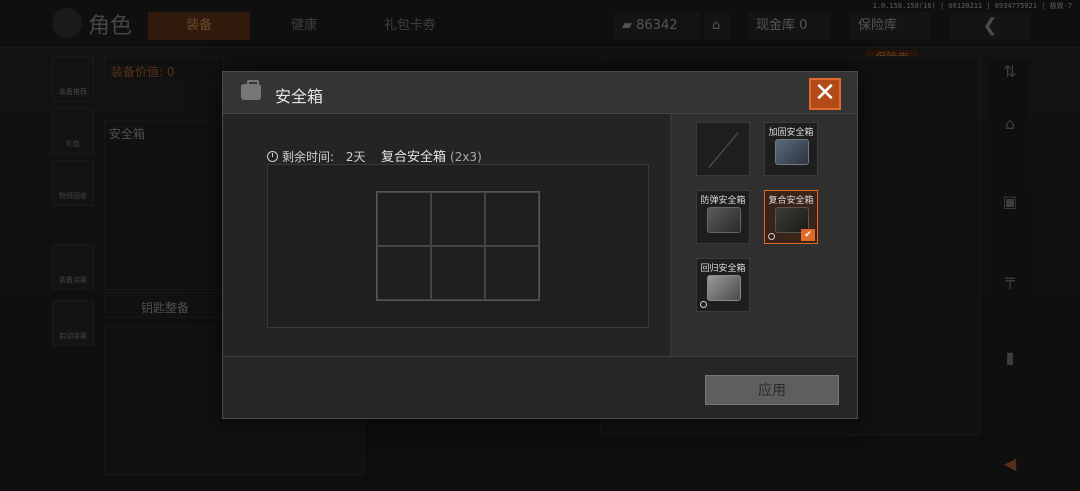 The width and height of the screenshot is (1080, 491). I want to click on case-card-bulletproof: 防弹安全箱, so click(723, 217).